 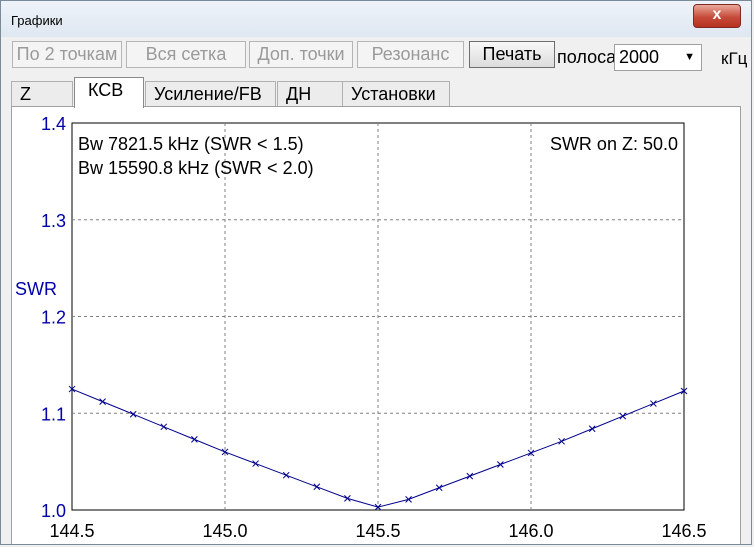 What do you see at coordinates (410, 54) in the screenshot?
I see `resonance-button: Резонанс` at bounding box center [410, 54].